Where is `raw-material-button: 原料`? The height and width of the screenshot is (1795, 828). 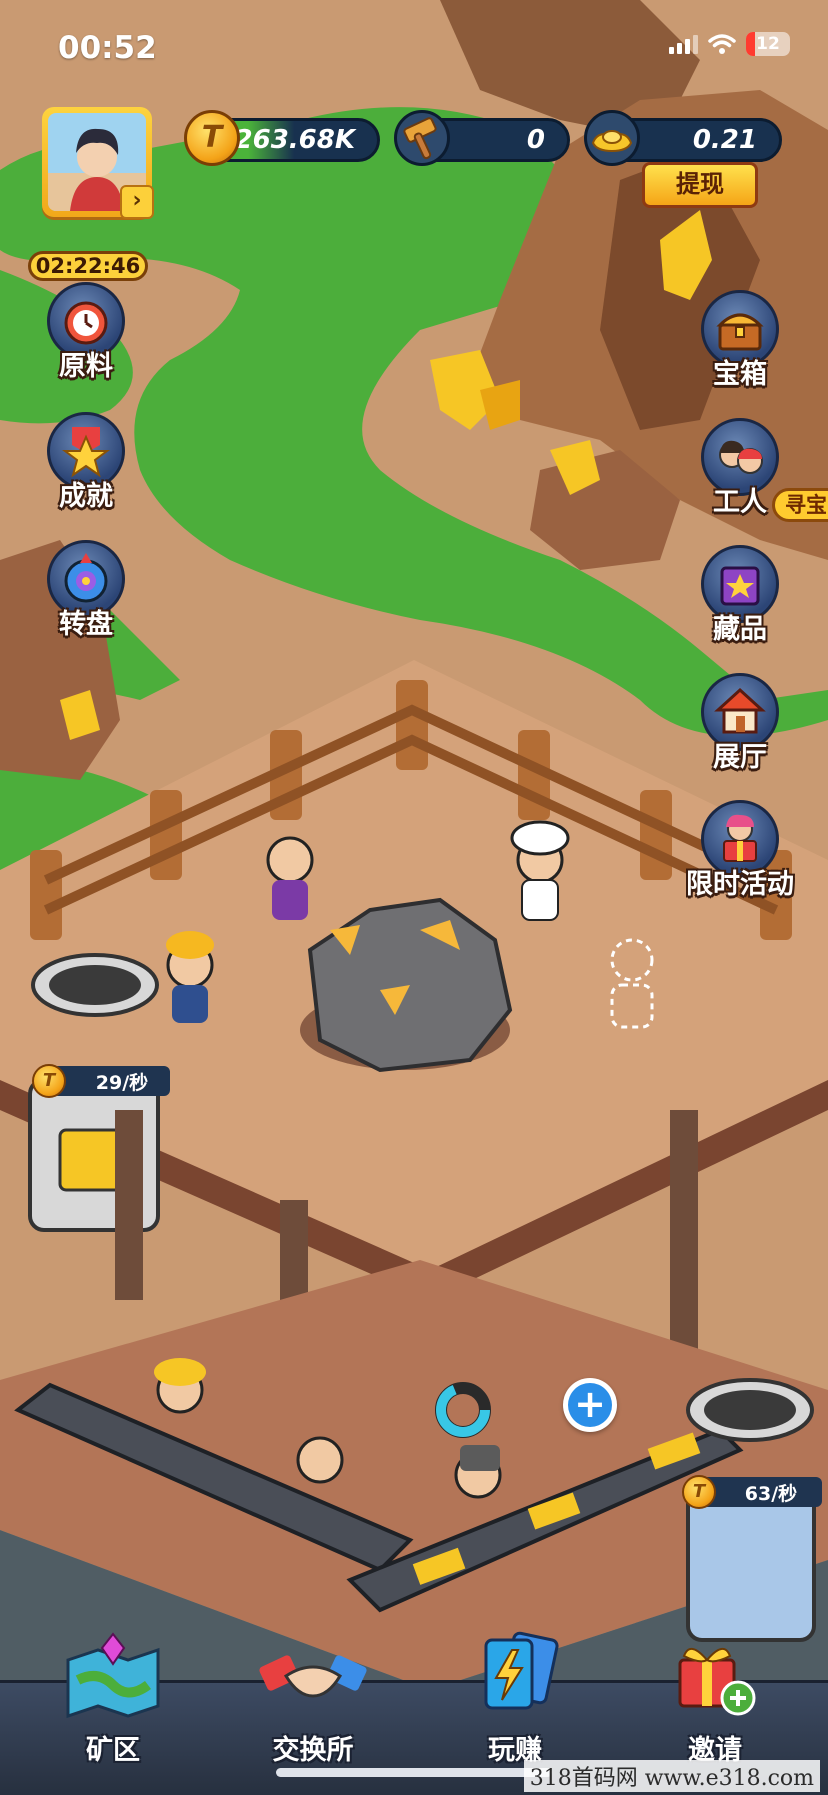 raw-material-button: 原料 is located at coordinates (86, 332).